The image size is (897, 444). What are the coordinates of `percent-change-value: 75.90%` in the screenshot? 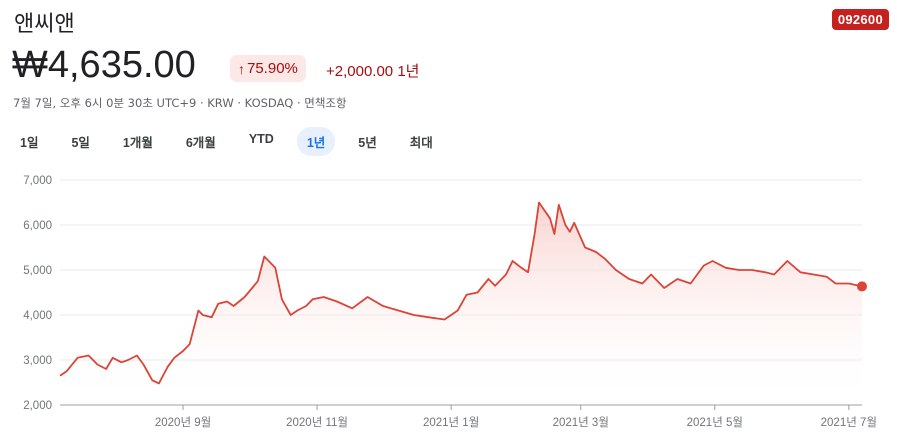 It's located at (272, 68).